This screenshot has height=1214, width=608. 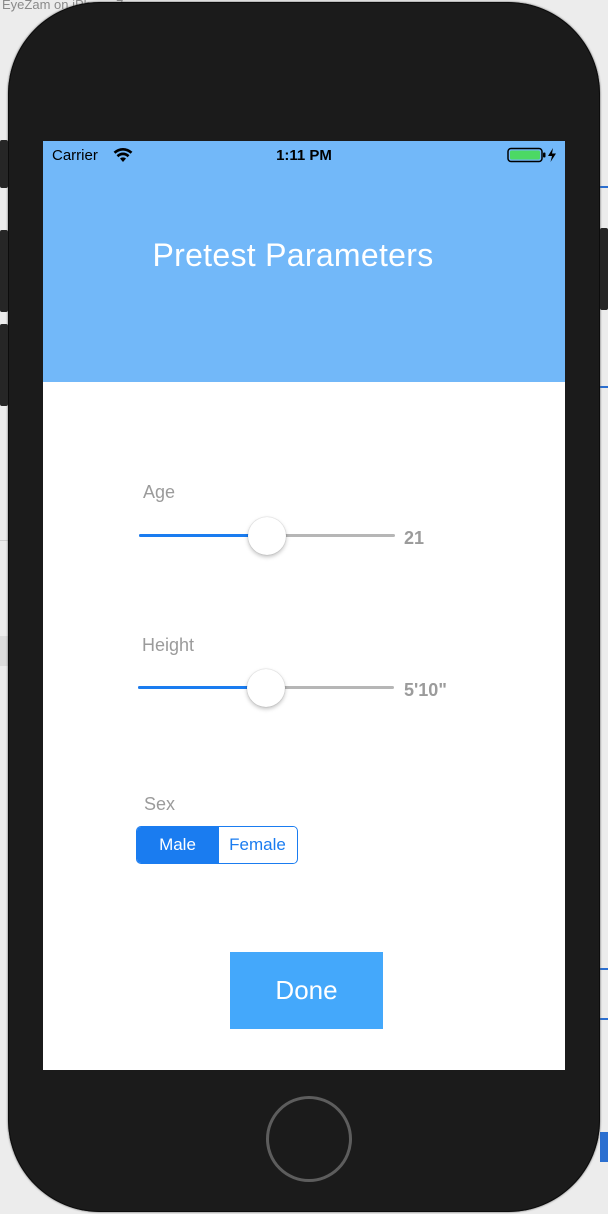 I want to click on height-label: Height, so click(x=168, y=645).